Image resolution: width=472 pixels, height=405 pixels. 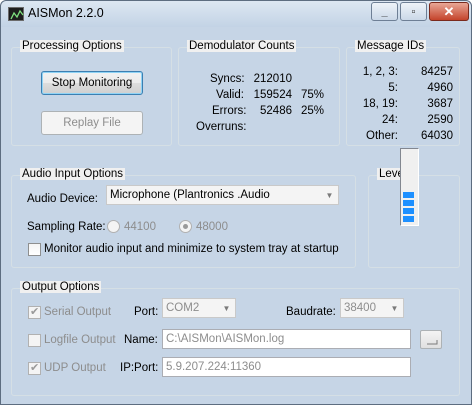 I want to click on serial-output-checkbox: ✔, so click(x=34, y=312).